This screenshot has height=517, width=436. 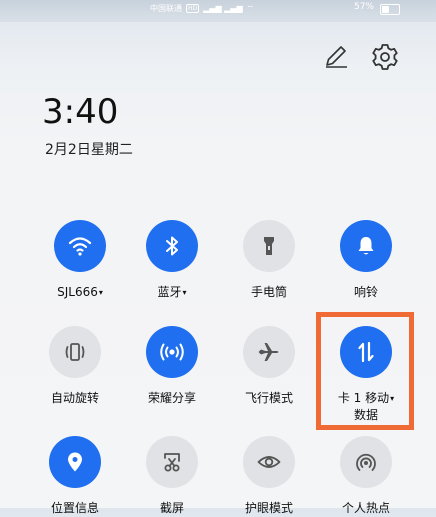 I want to click on bluetooth-icon, so click(x=172, y=246).